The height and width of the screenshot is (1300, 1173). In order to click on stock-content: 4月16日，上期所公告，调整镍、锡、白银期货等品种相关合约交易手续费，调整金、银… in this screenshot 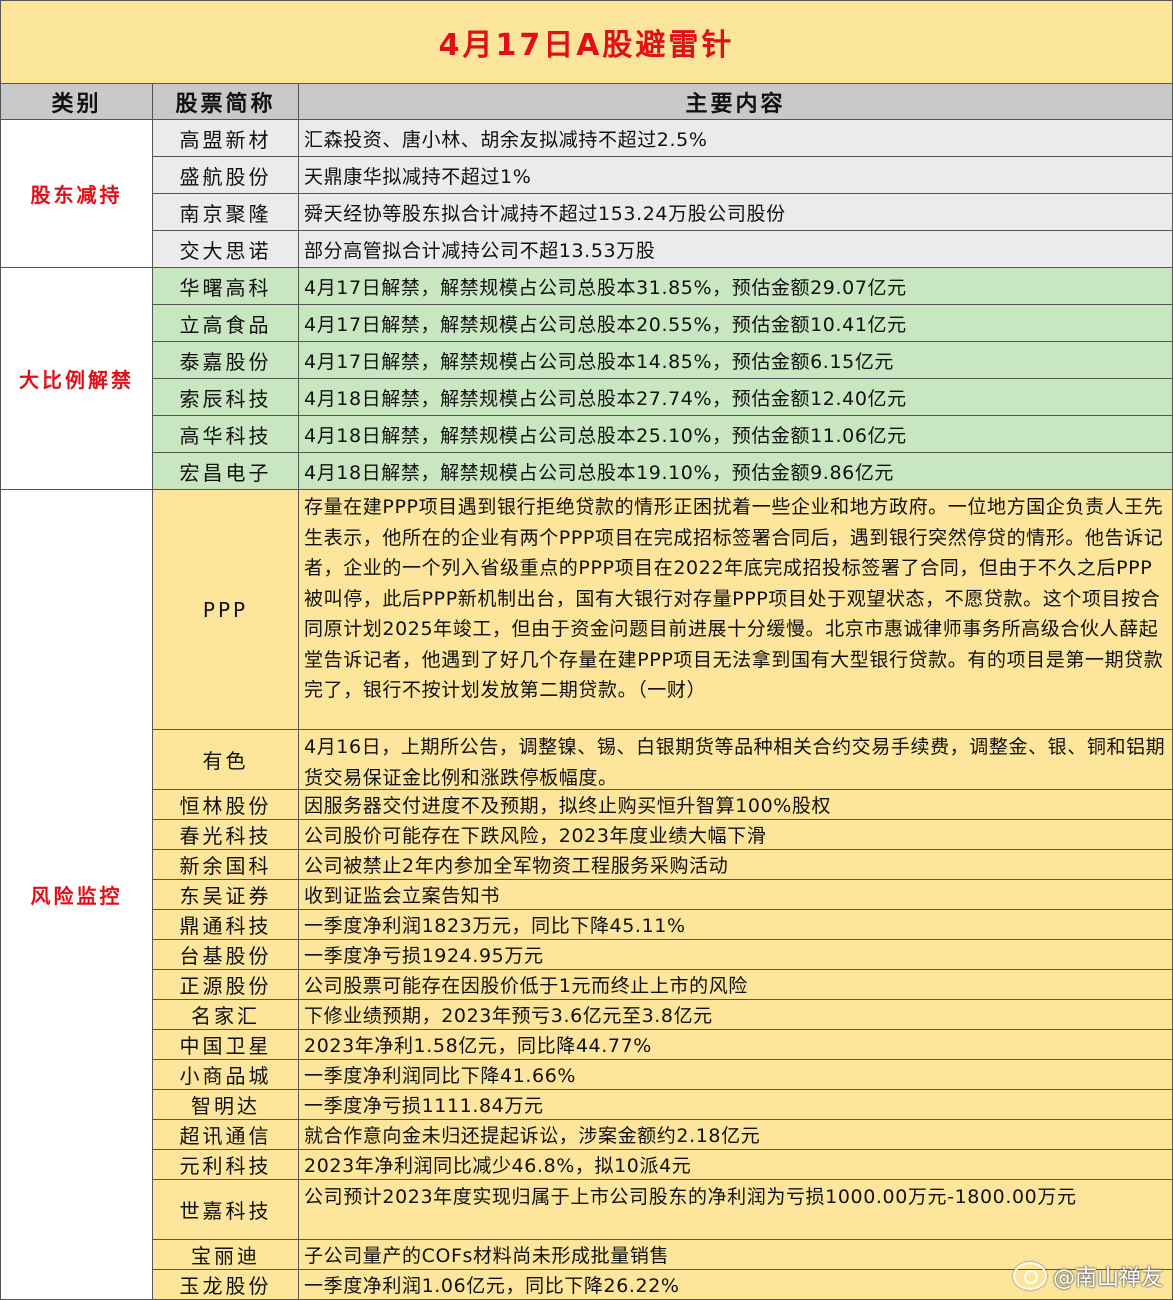, I will do `click(736, 760)`.